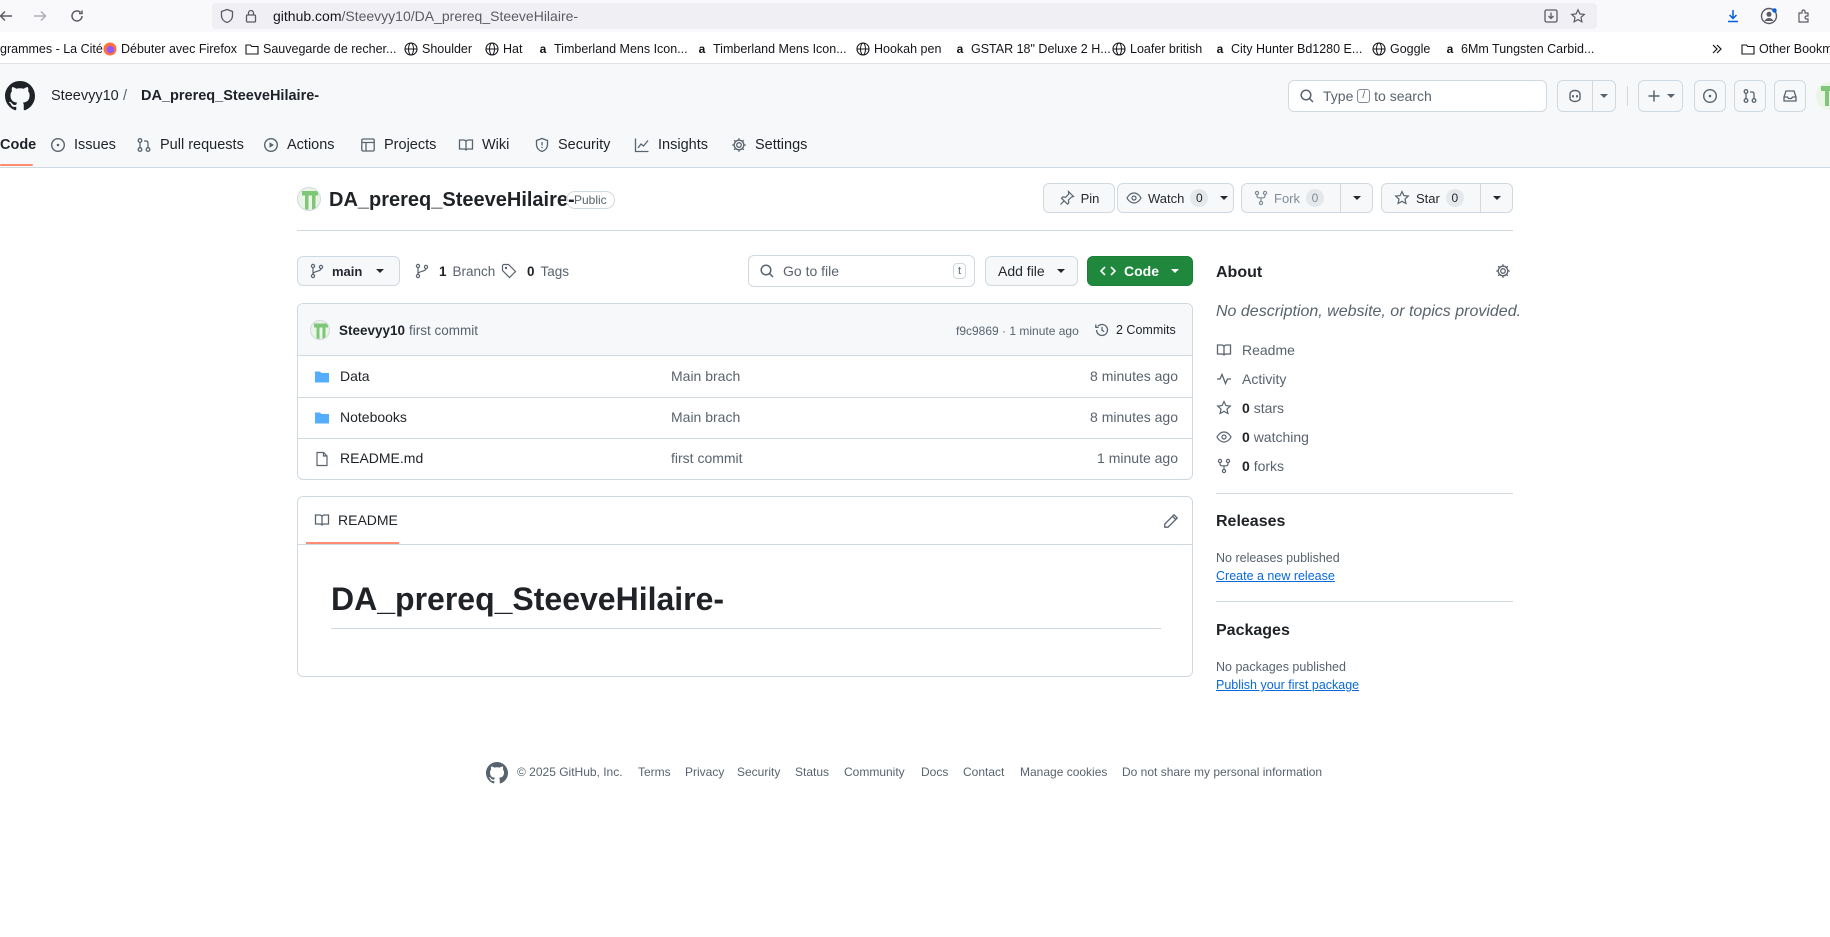  What do you see at coordinates (983, 772) in the screenshot?
I see `footer-link-contact: Contact` at bounding box center [983, 772].